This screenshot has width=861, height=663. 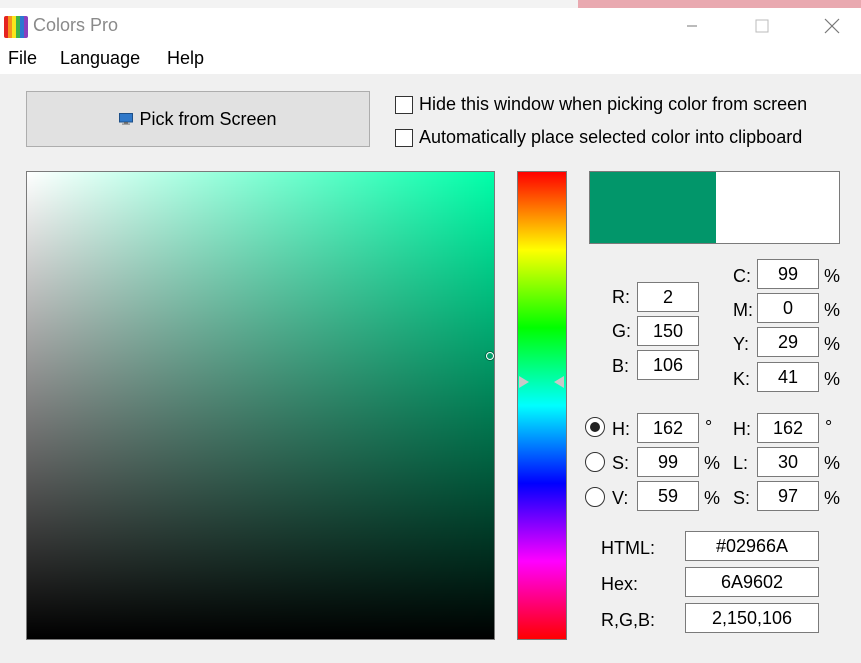 I want to click on rgb-code-field: 2,150,106, so click(x=752, y=618).